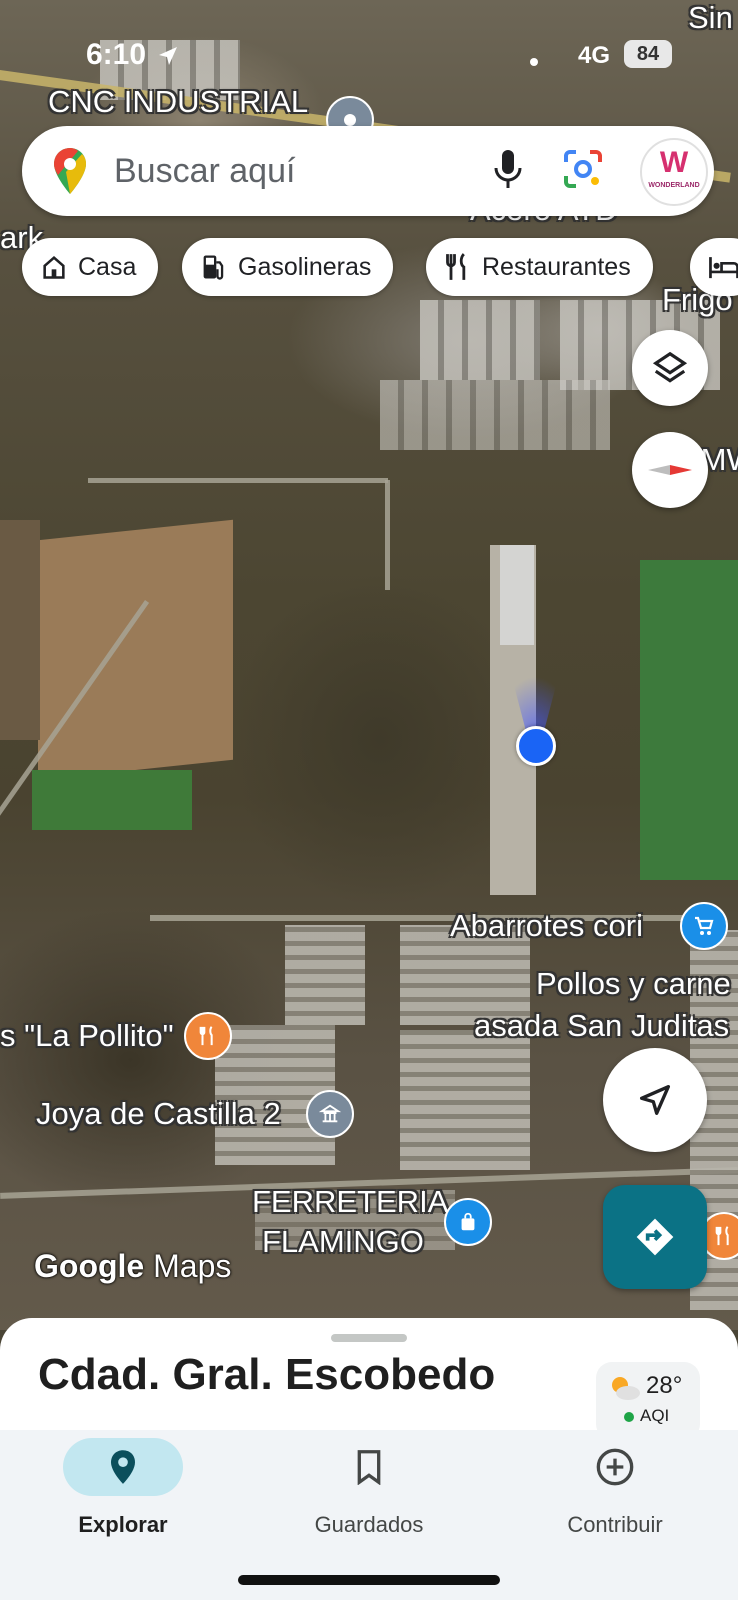 Image resolution: width=738 pixels, height=1600 pixels. Describe the element at coordinates (369, 1580) in the screenshot. I see `home-indicator` at that location.